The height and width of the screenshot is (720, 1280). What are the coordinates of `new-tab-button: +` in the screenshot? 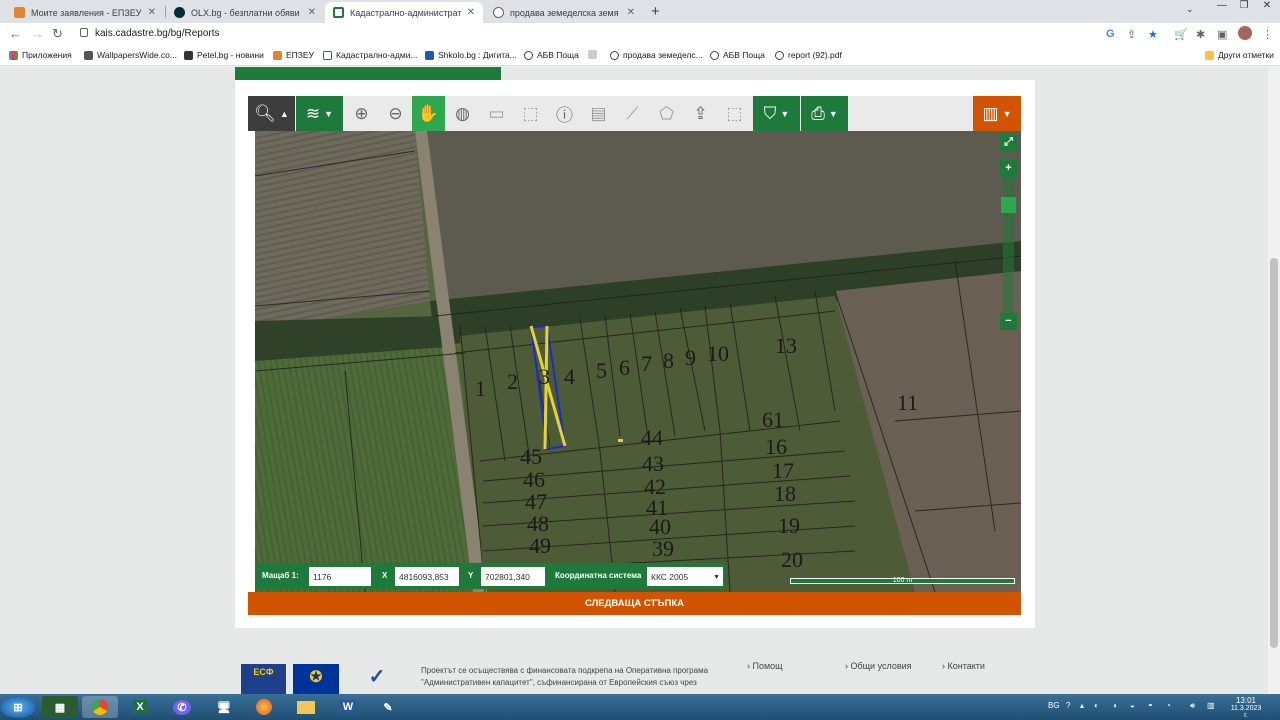 It's located at (655, 11).